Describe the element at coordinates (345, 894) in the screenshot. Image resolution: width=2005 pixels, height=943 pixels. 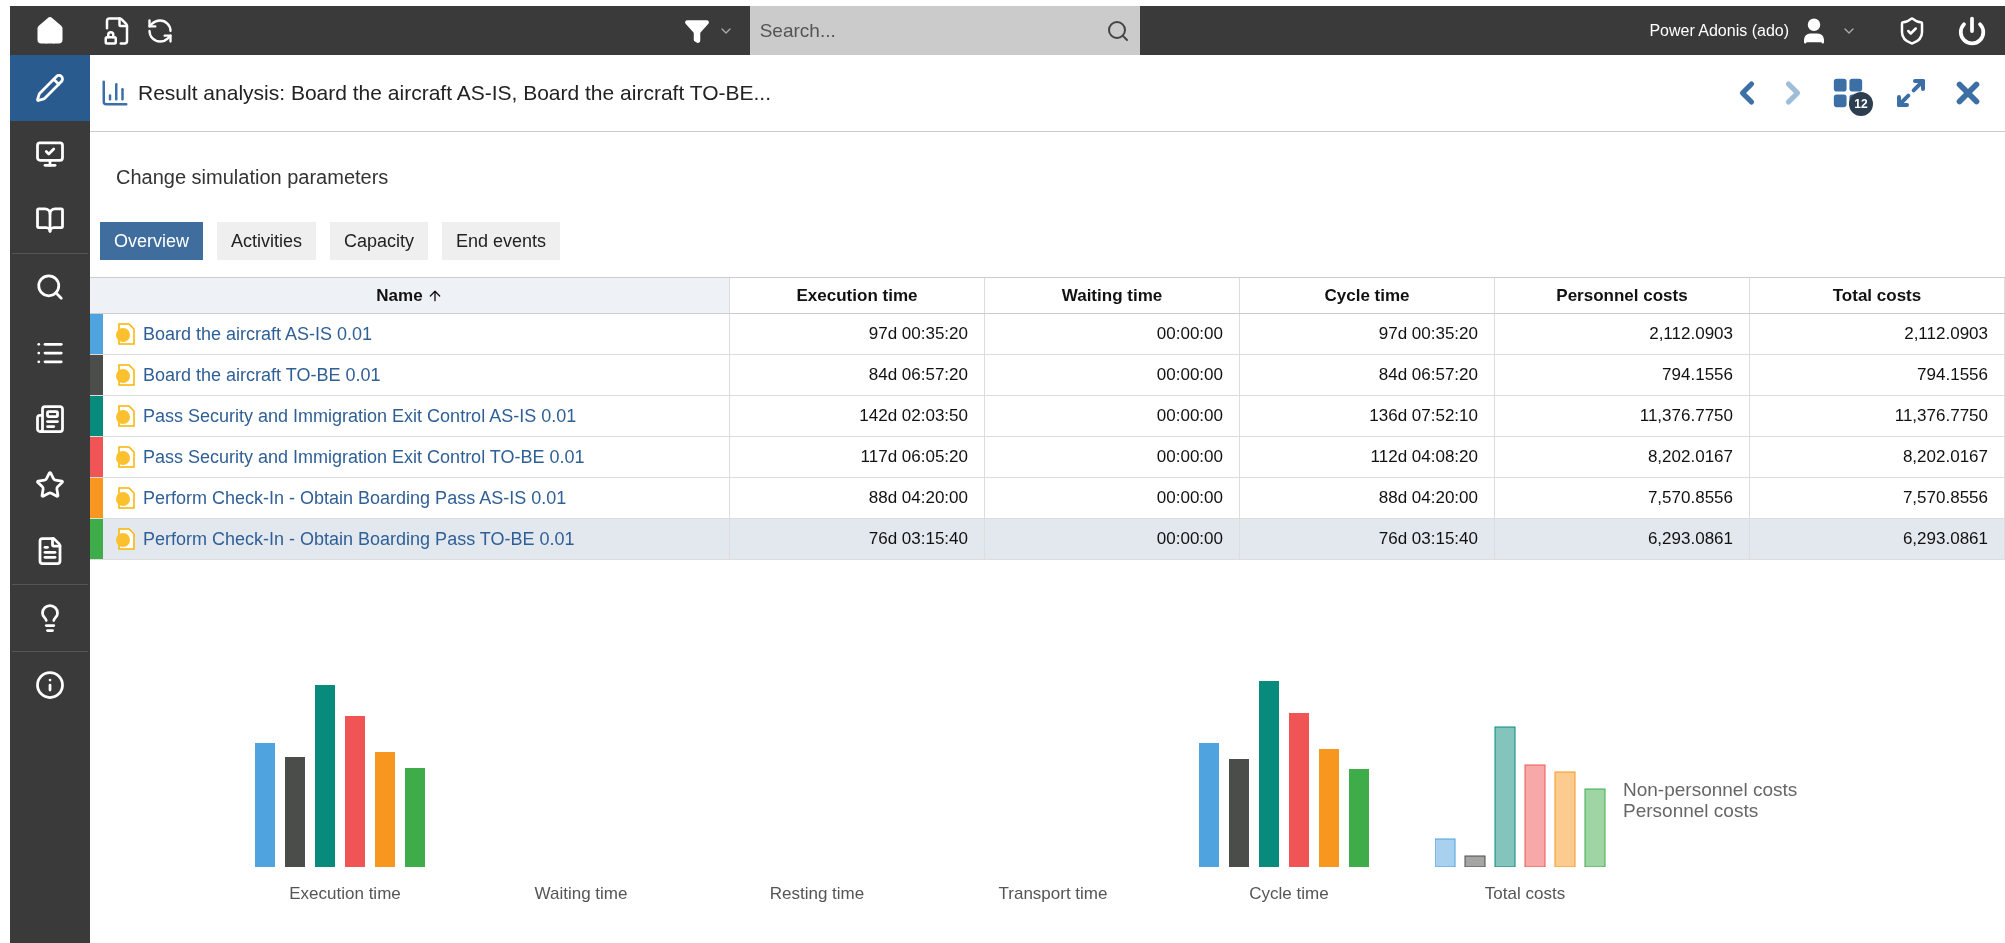
I see `chart-label: Execution time` at that location.